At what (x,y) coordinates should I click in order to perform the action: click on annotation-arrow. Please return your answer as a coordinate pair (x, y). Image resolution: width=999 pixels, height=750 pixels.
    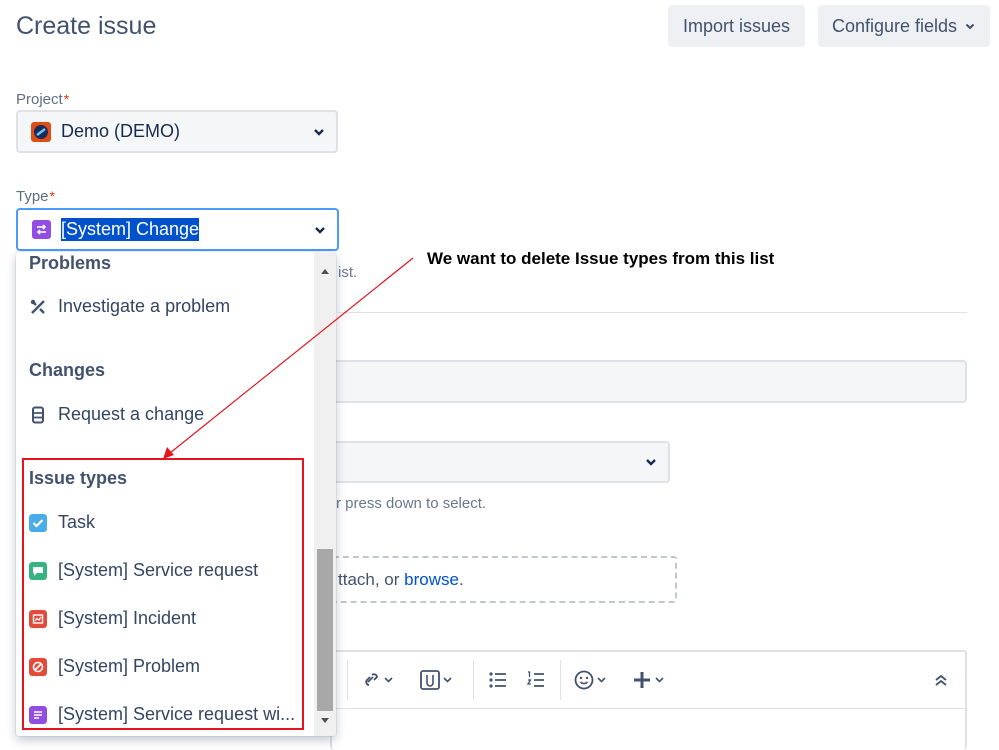
    Looking at the image, I should click on (288, 358).